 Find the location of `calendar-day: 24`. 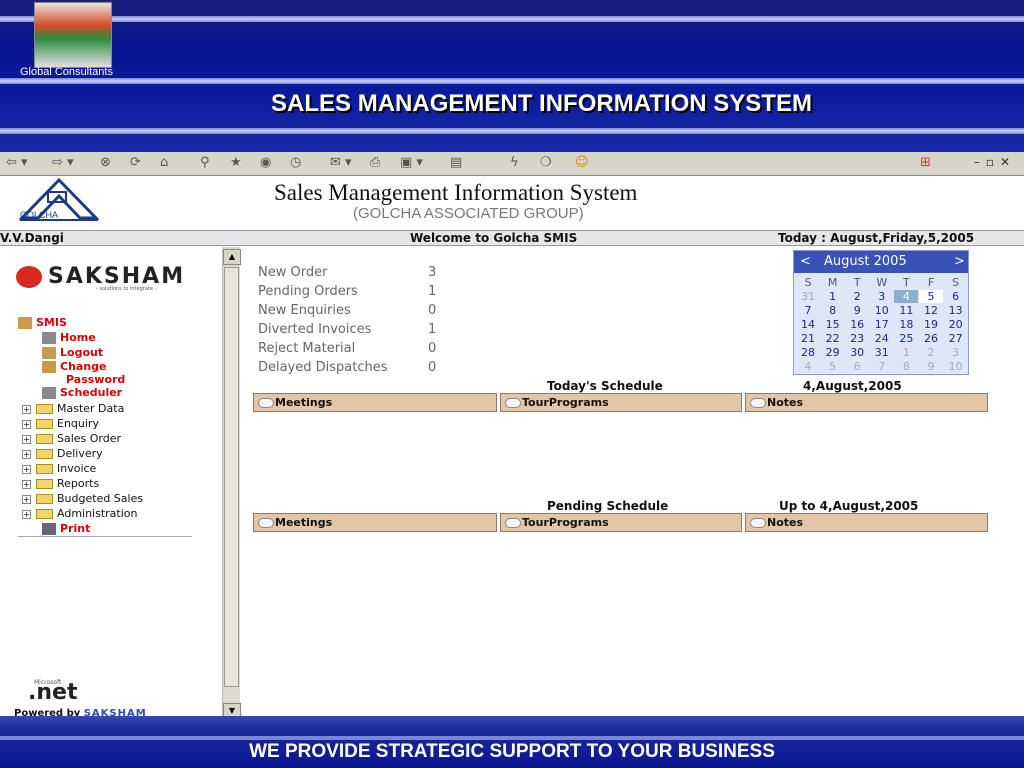

calendar-day: 24 is located at coordinates (882, 338).